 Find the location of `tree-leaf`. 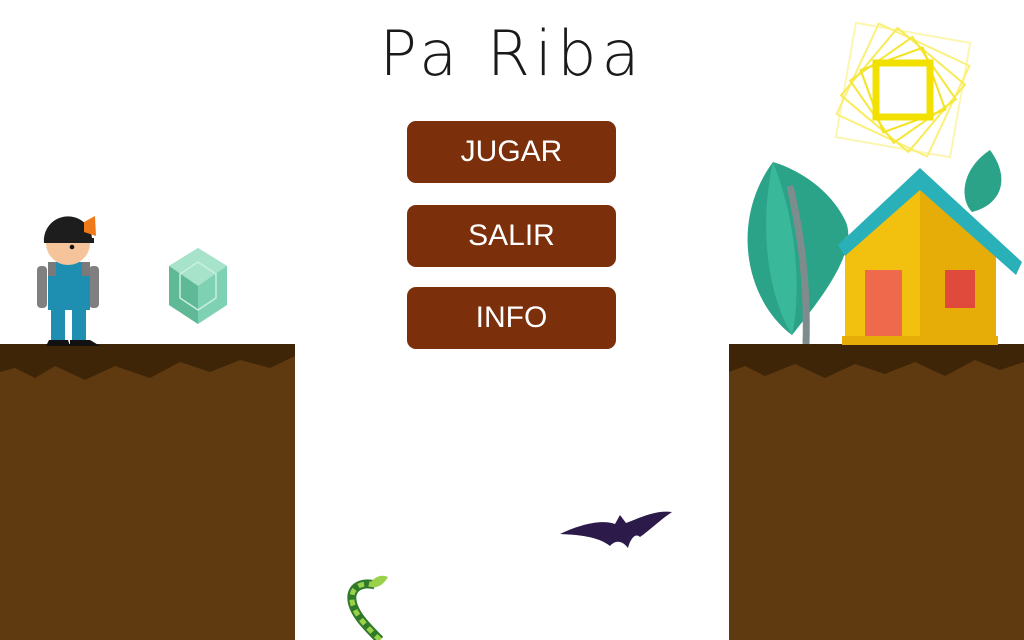

tree-leaf is located at coordinates (798, 253).